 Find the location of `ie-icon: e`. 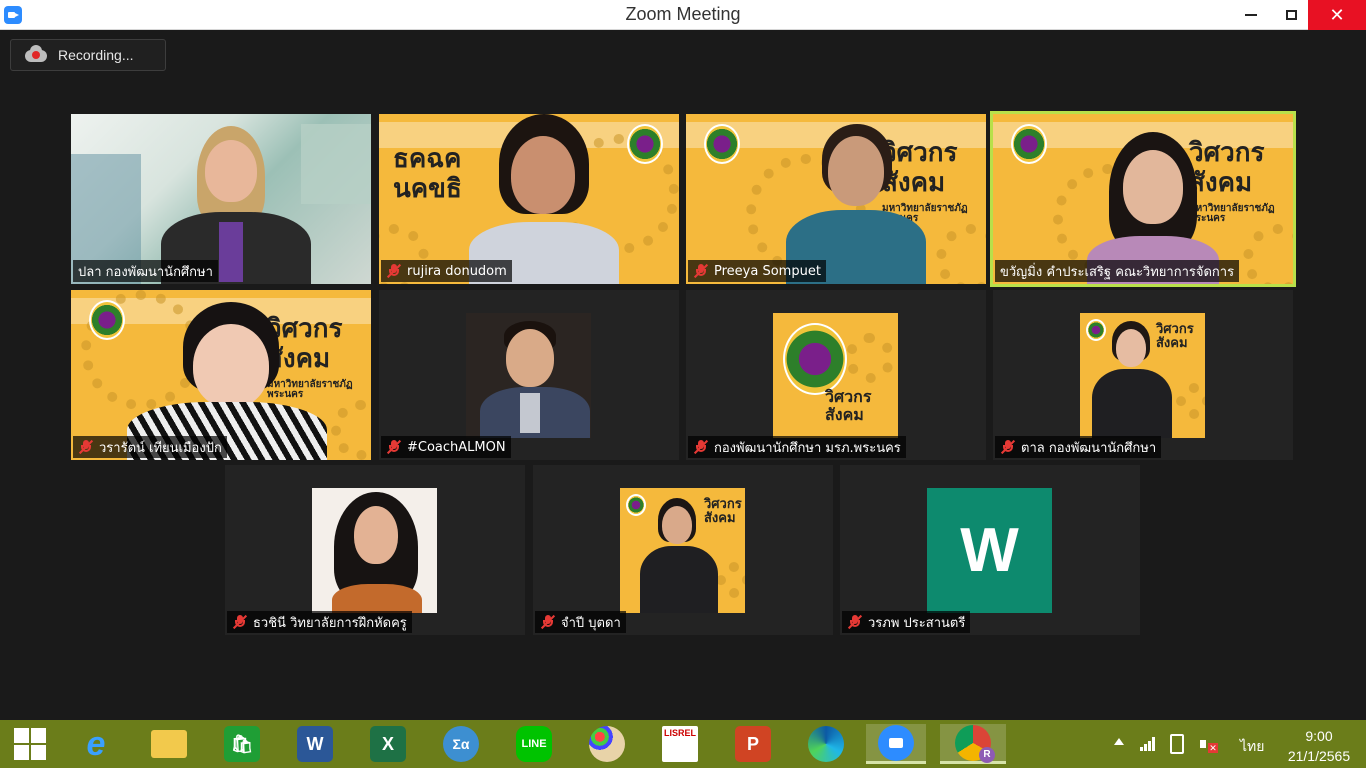

ie-icon: e is located at coordinates (96, 743).